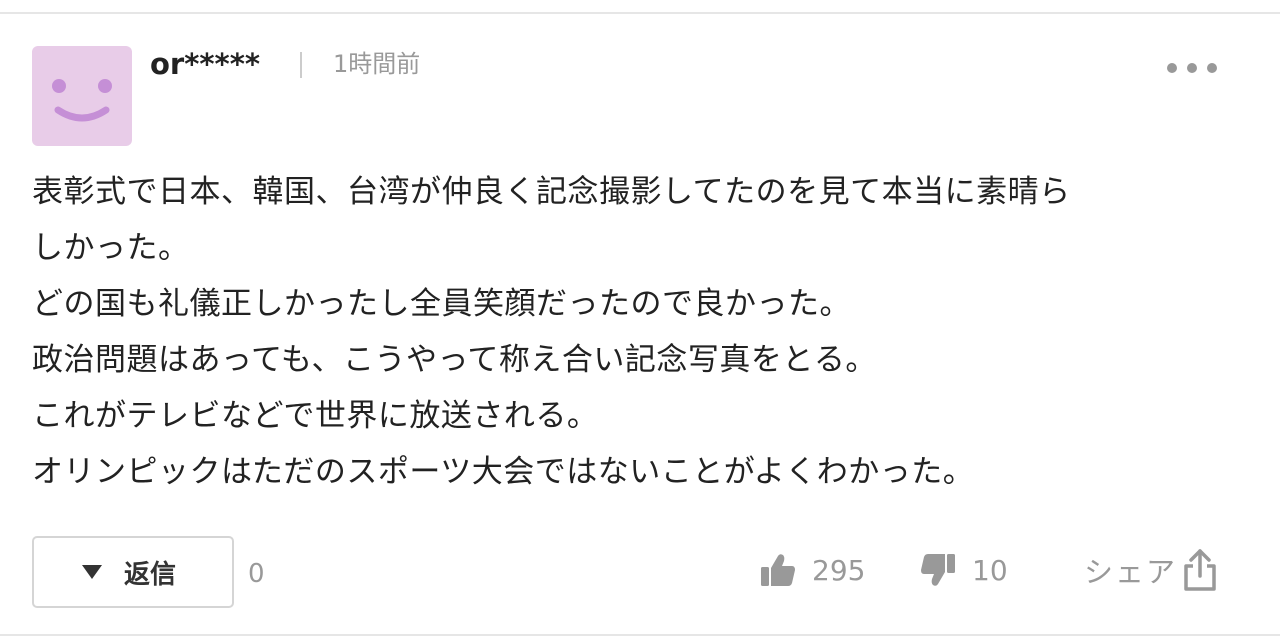  I want to click on reply-count: 0, so click(256, 574).